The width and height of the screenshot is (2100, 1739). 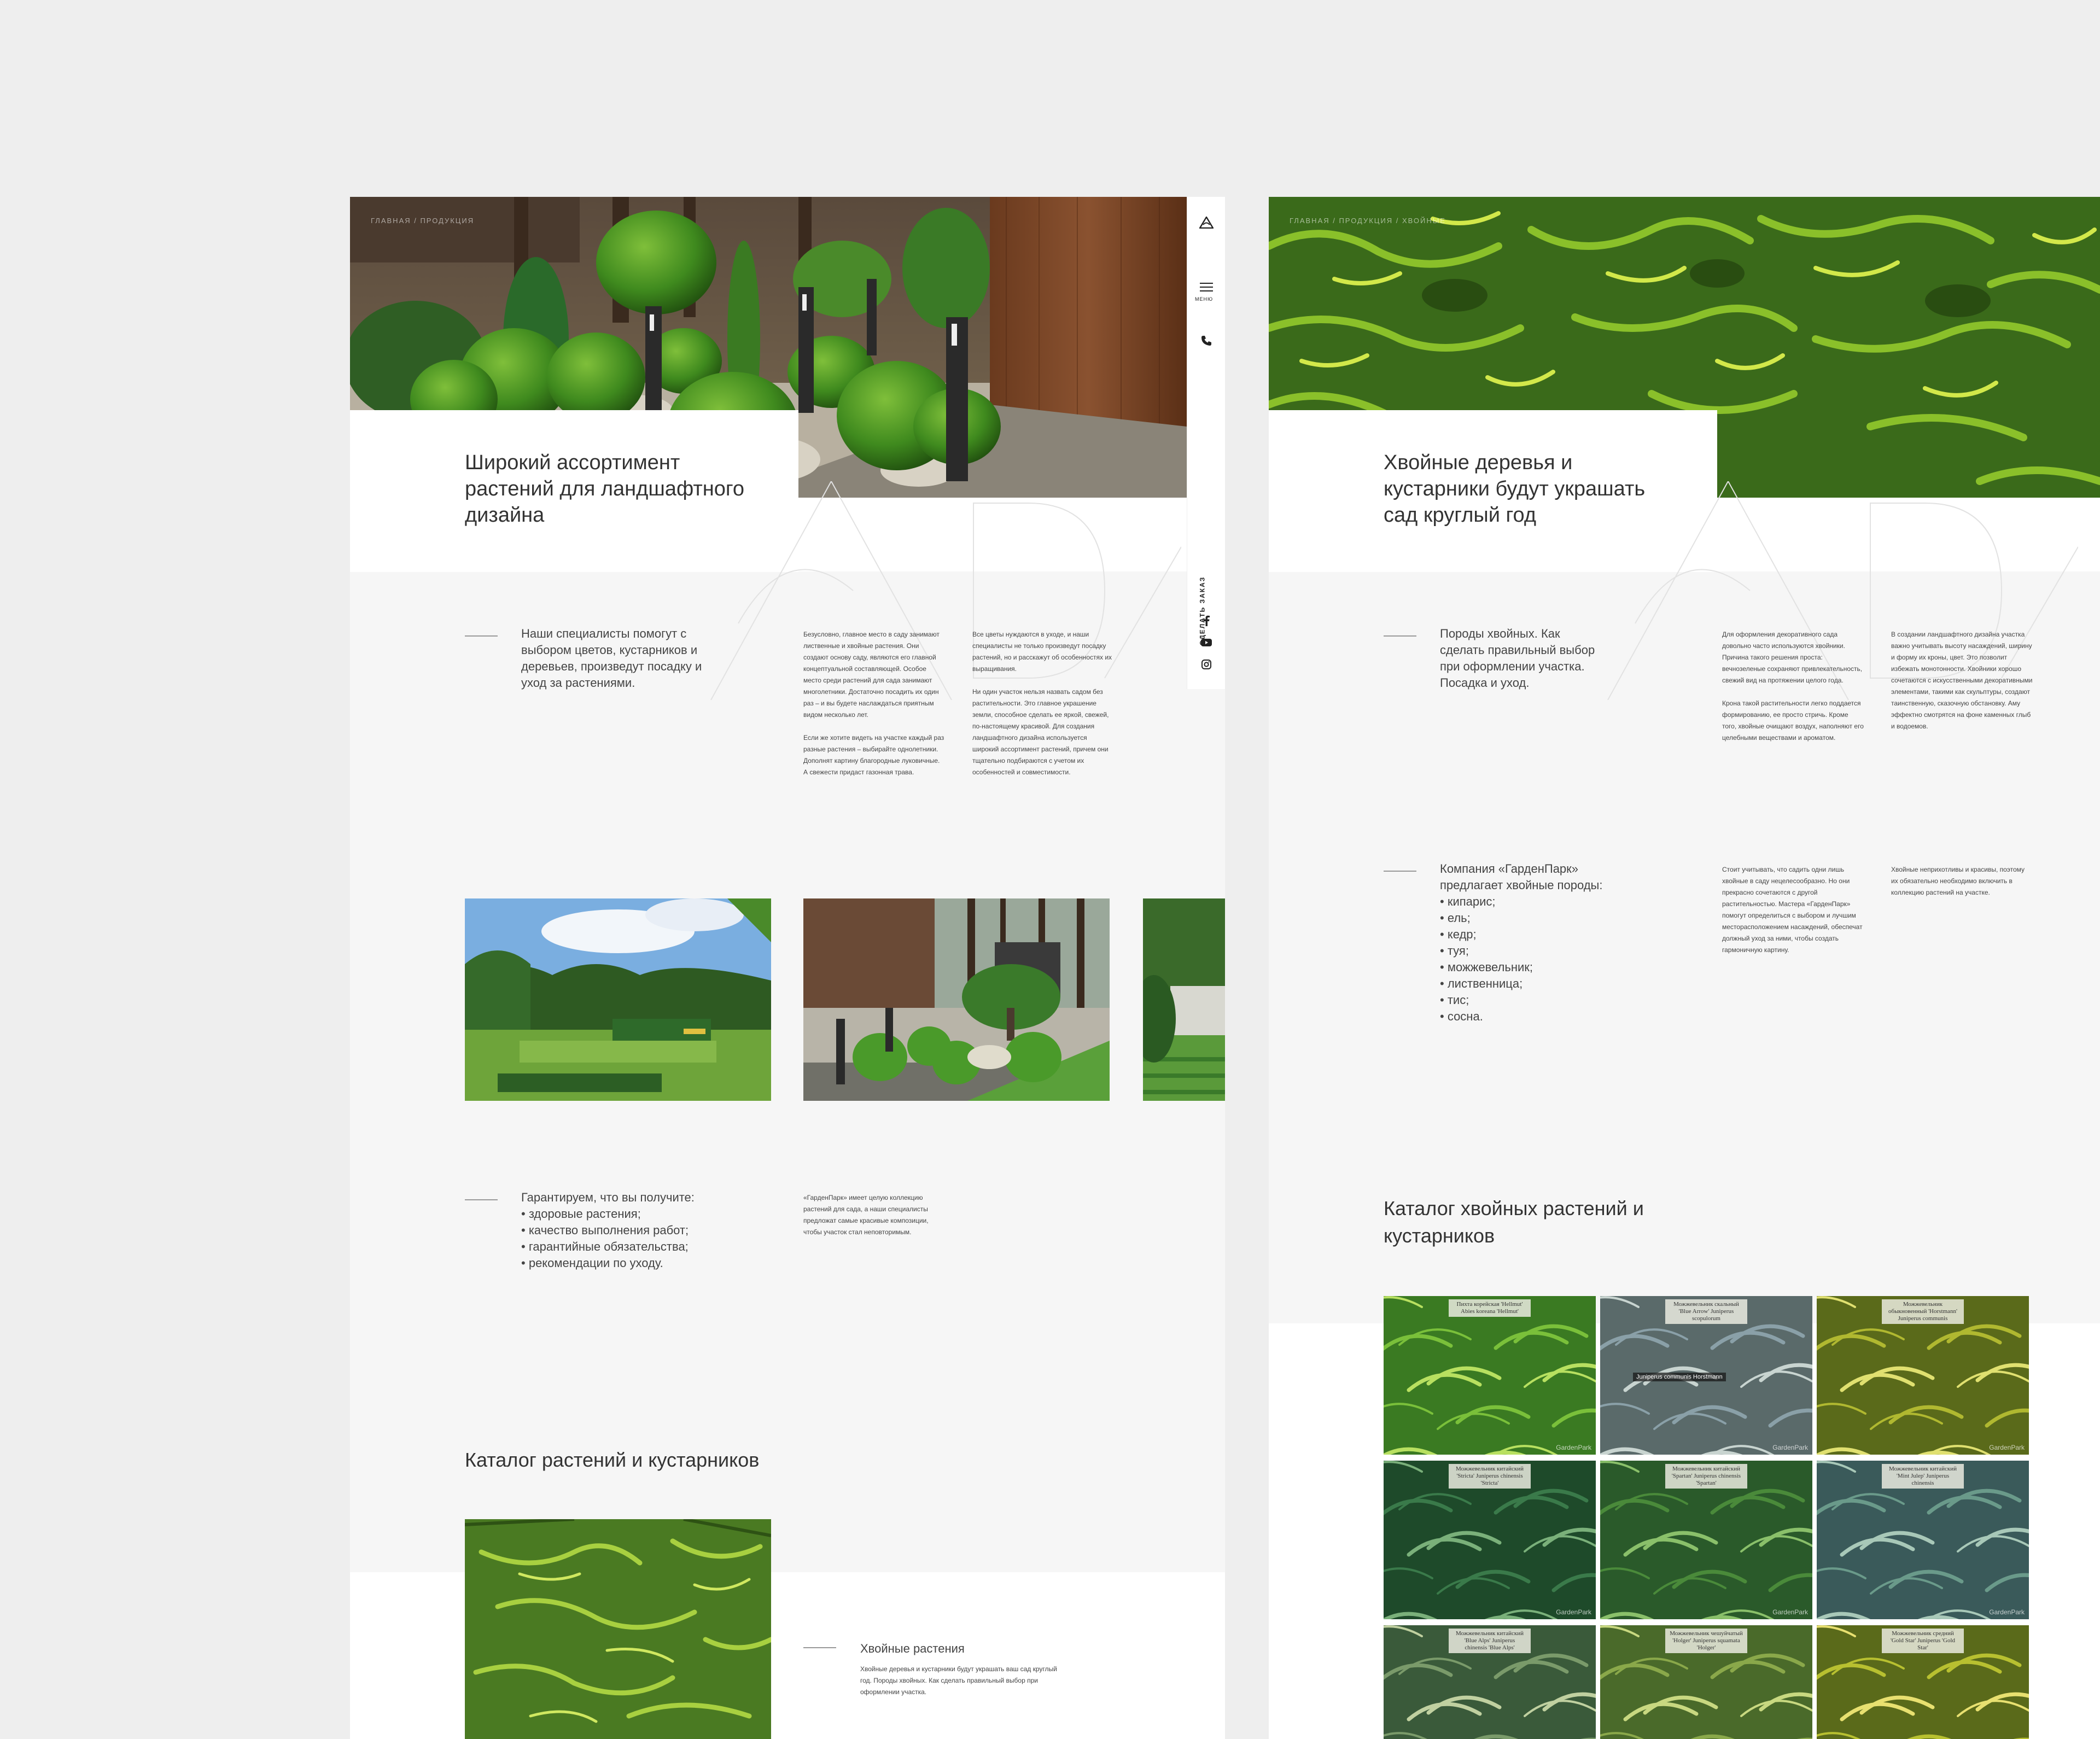 I want to click on logo-icon, so click(x=1206, y=223).